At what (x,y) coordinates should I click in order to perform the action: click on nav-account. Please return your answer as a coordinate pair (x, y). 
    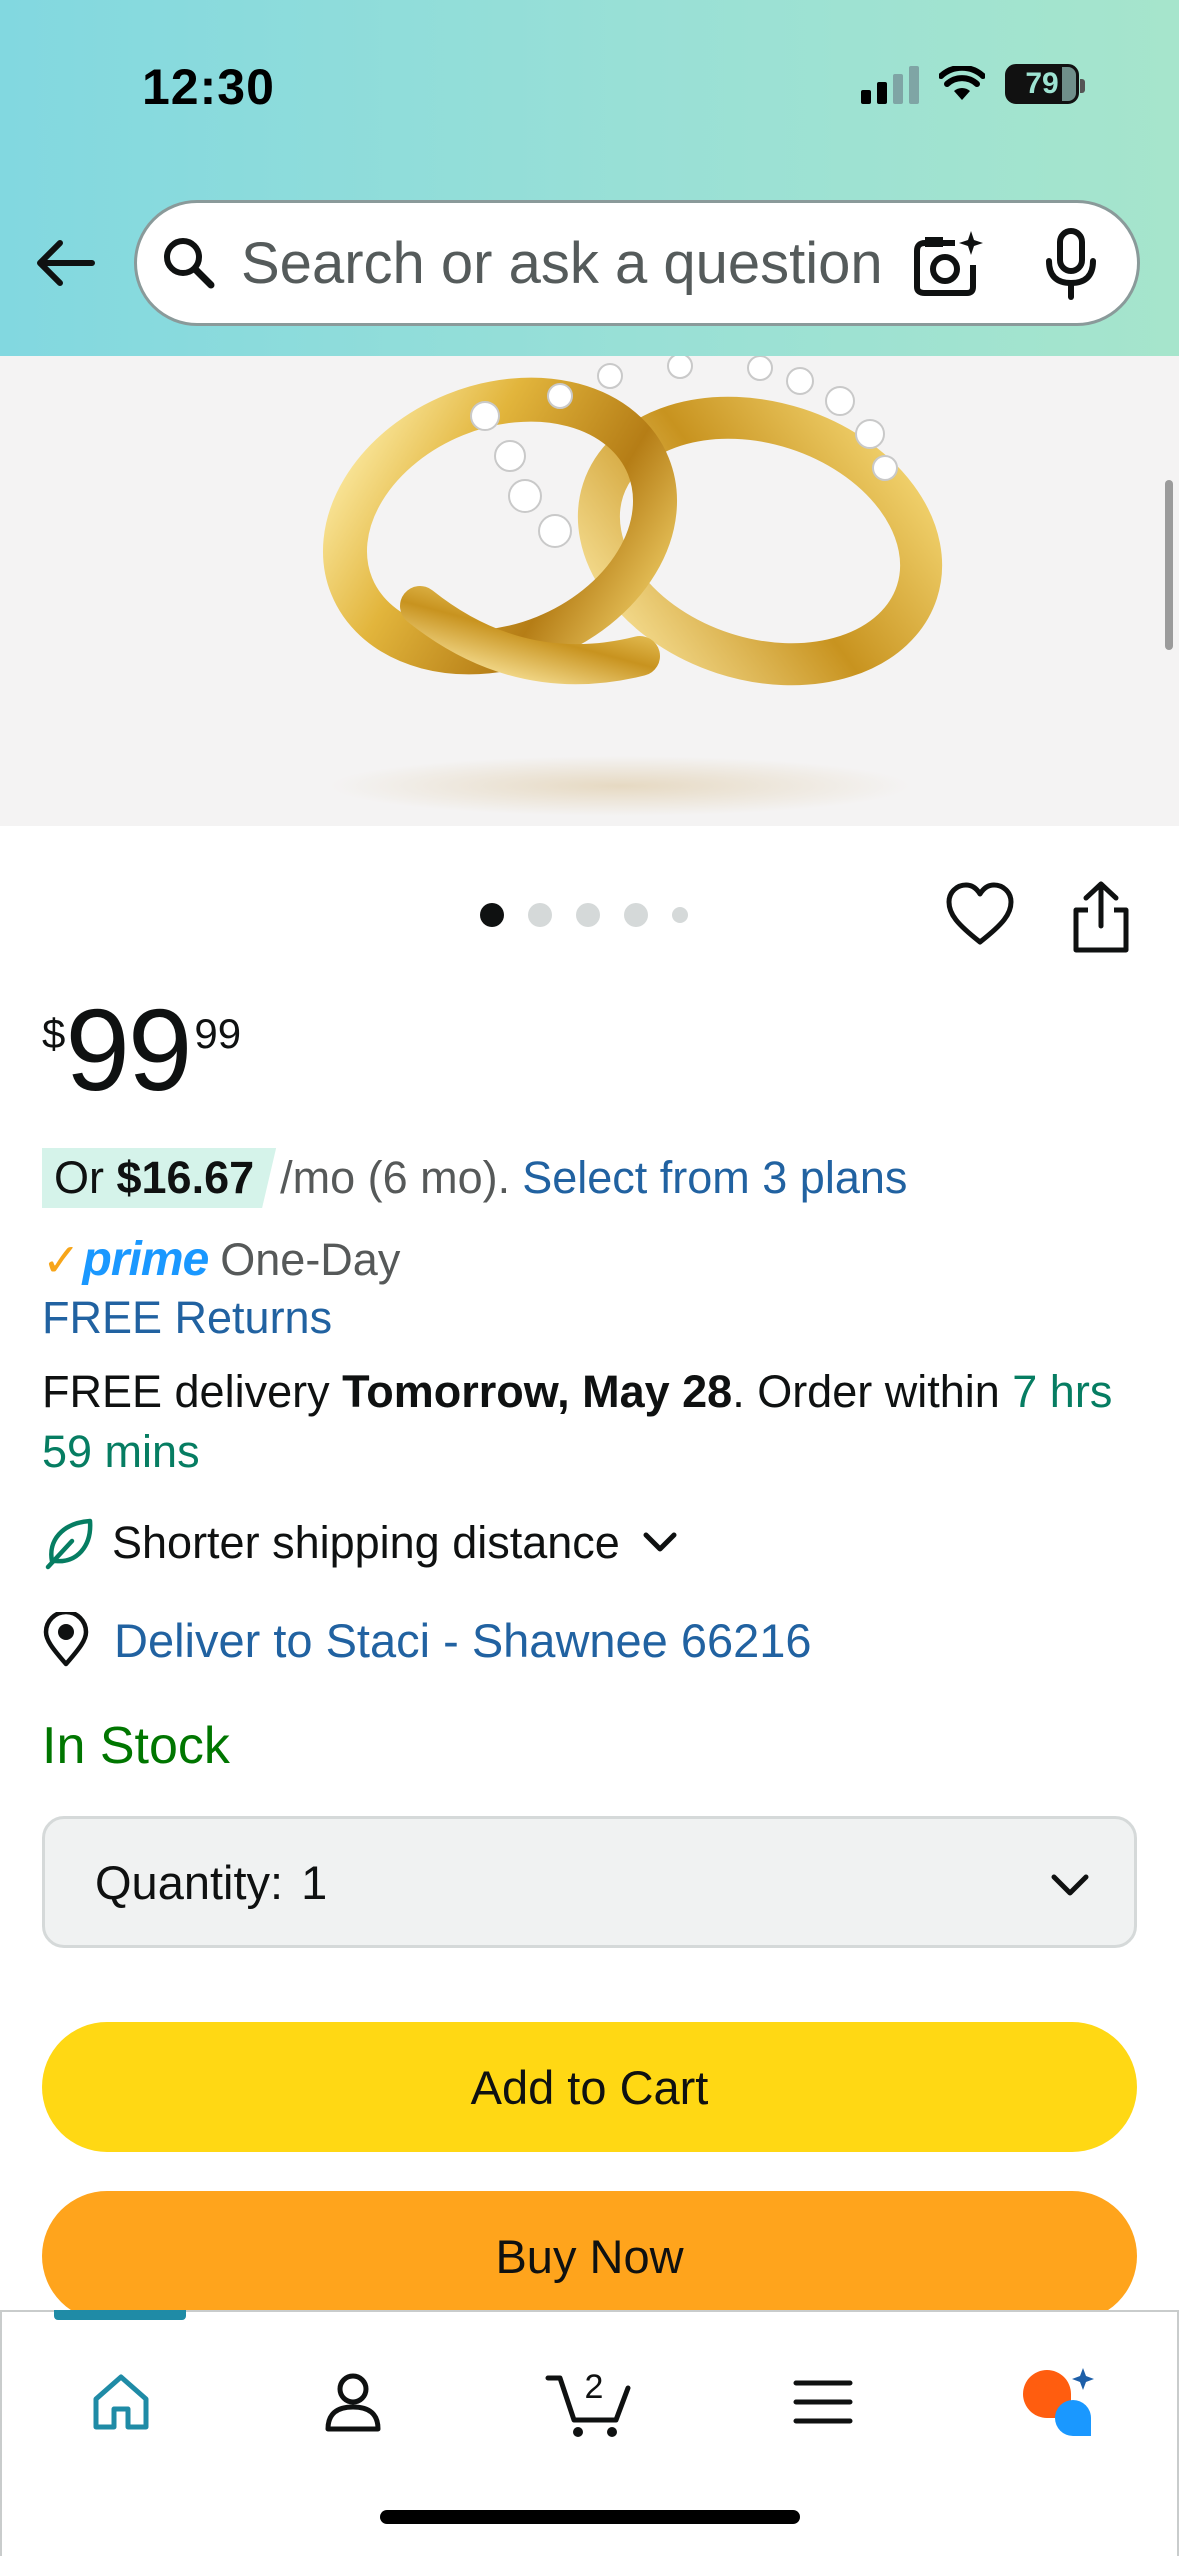
    Looking at the image, I should click on (353, 2402).